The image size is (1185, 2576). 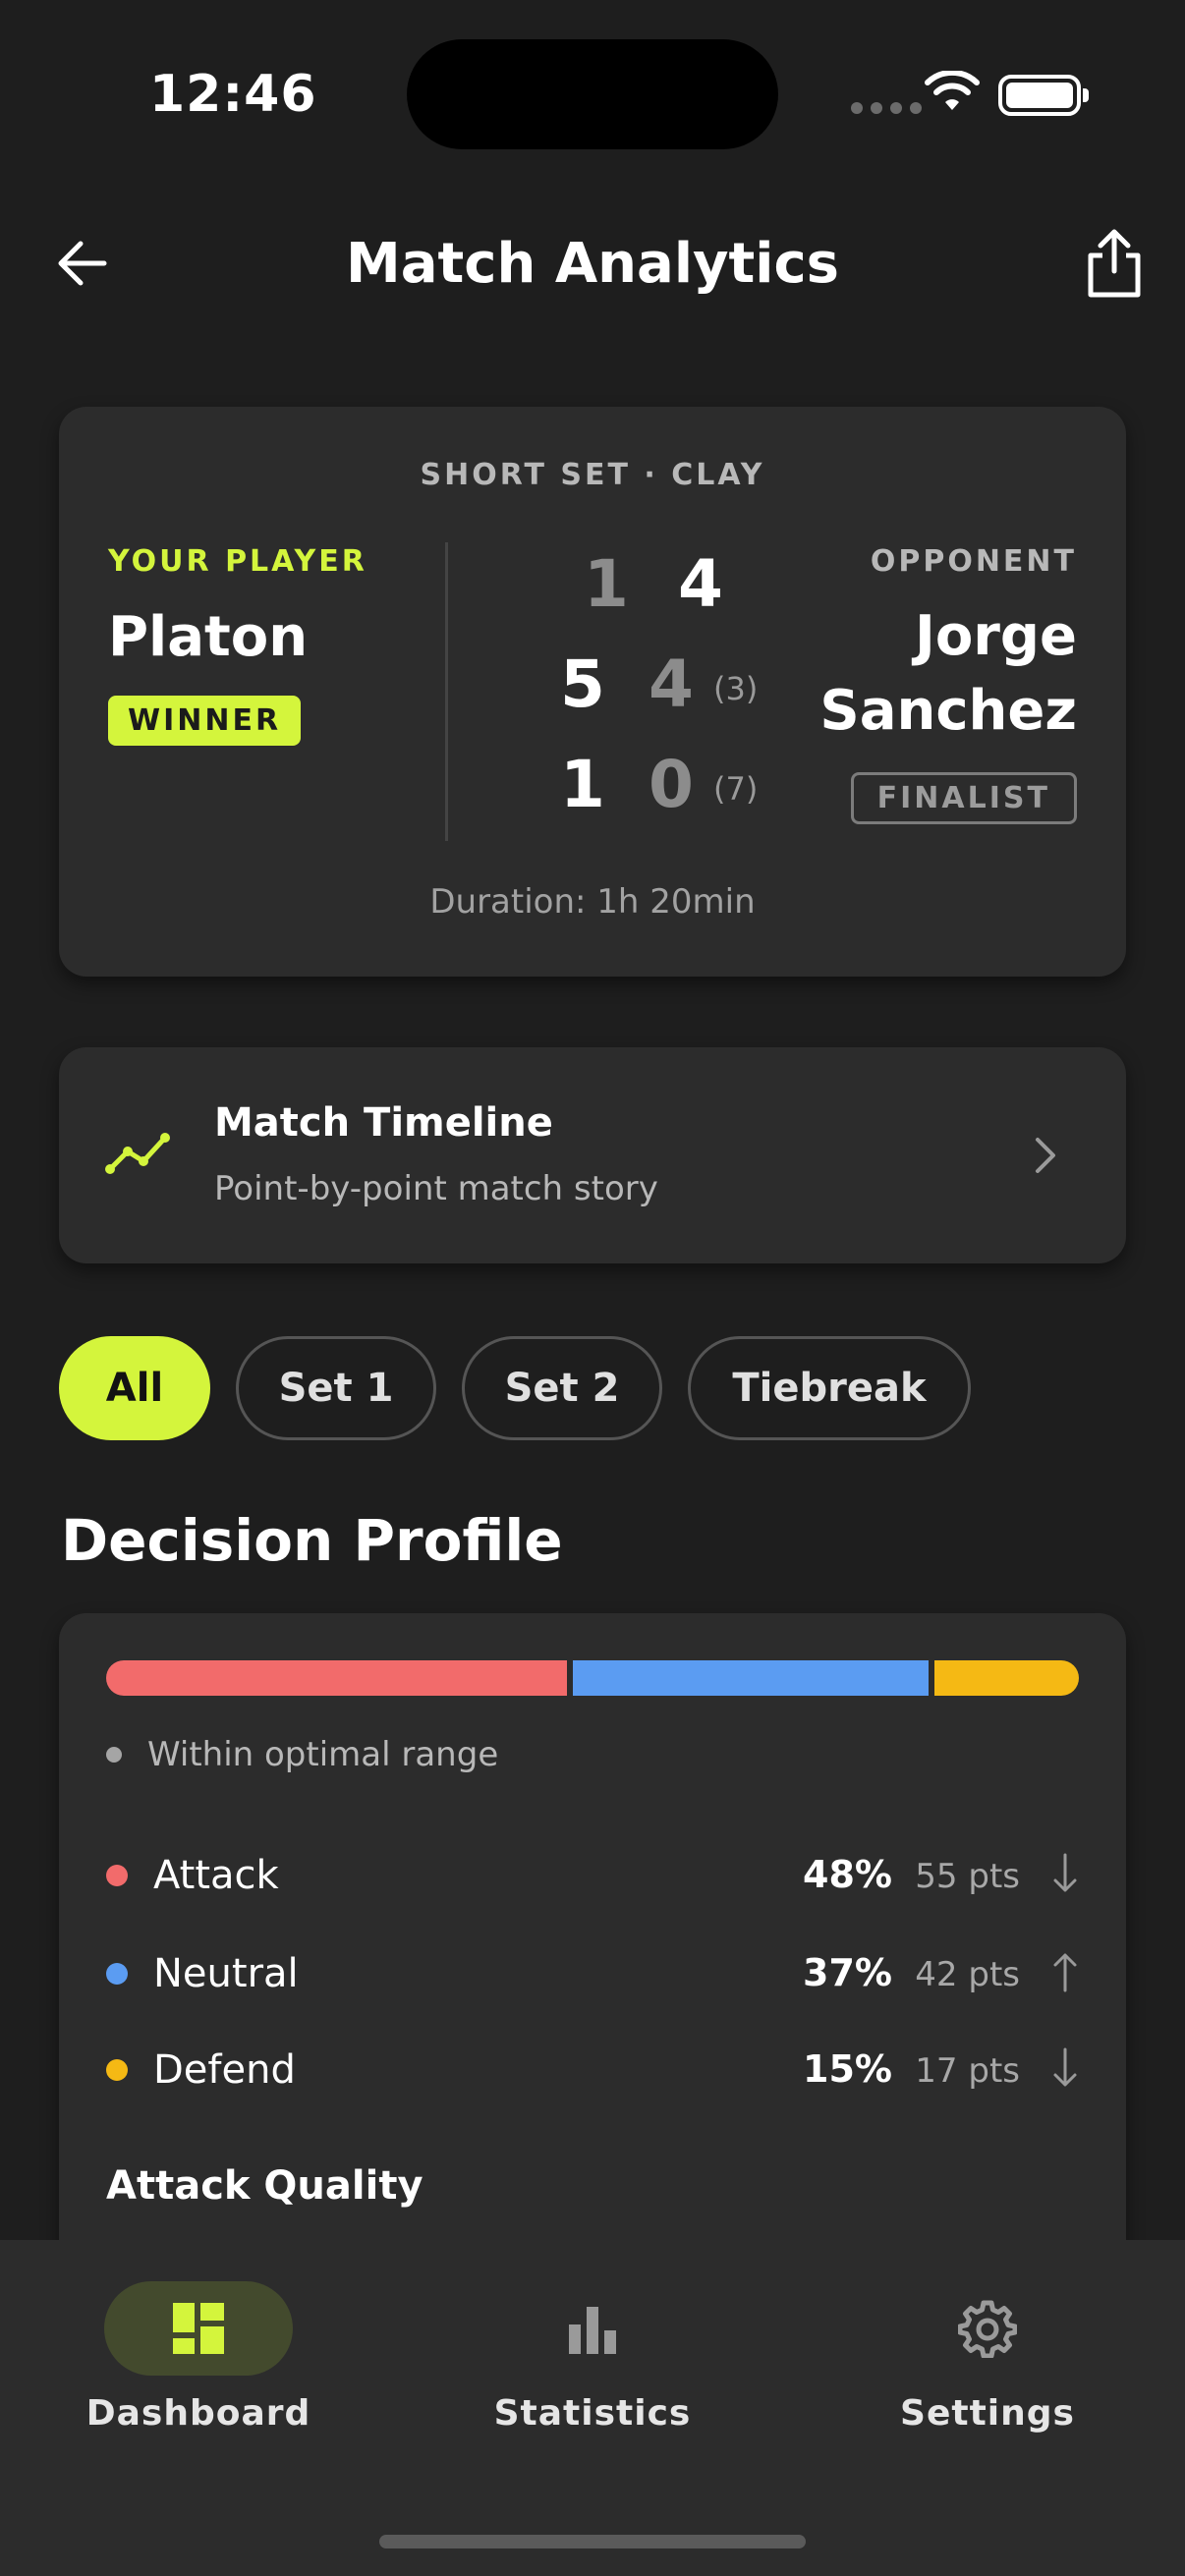 I want to click on set-score-row: 1 0 (7), so click(x=639, y=791).